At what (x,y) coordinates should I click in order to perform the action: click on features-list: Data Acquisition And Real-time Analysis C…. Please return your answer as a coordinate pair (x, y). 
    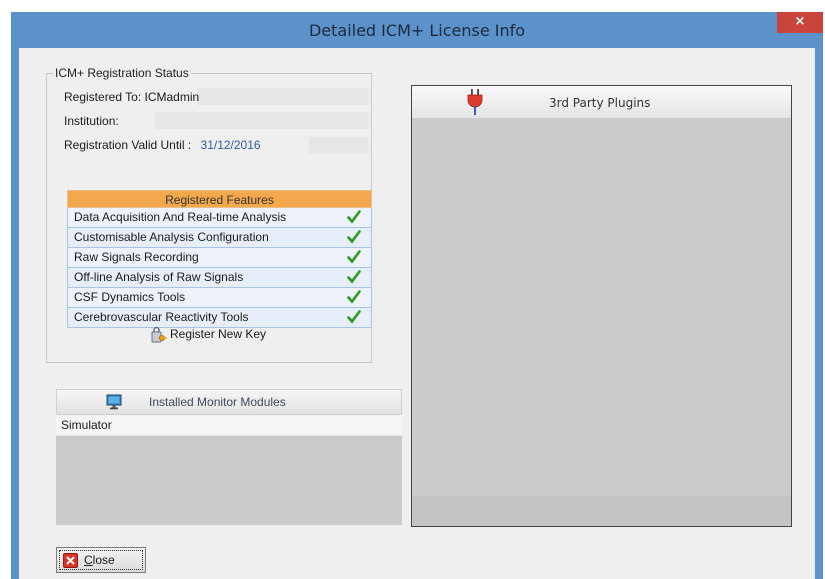
    Looking at the image, I should click on (219, 268).